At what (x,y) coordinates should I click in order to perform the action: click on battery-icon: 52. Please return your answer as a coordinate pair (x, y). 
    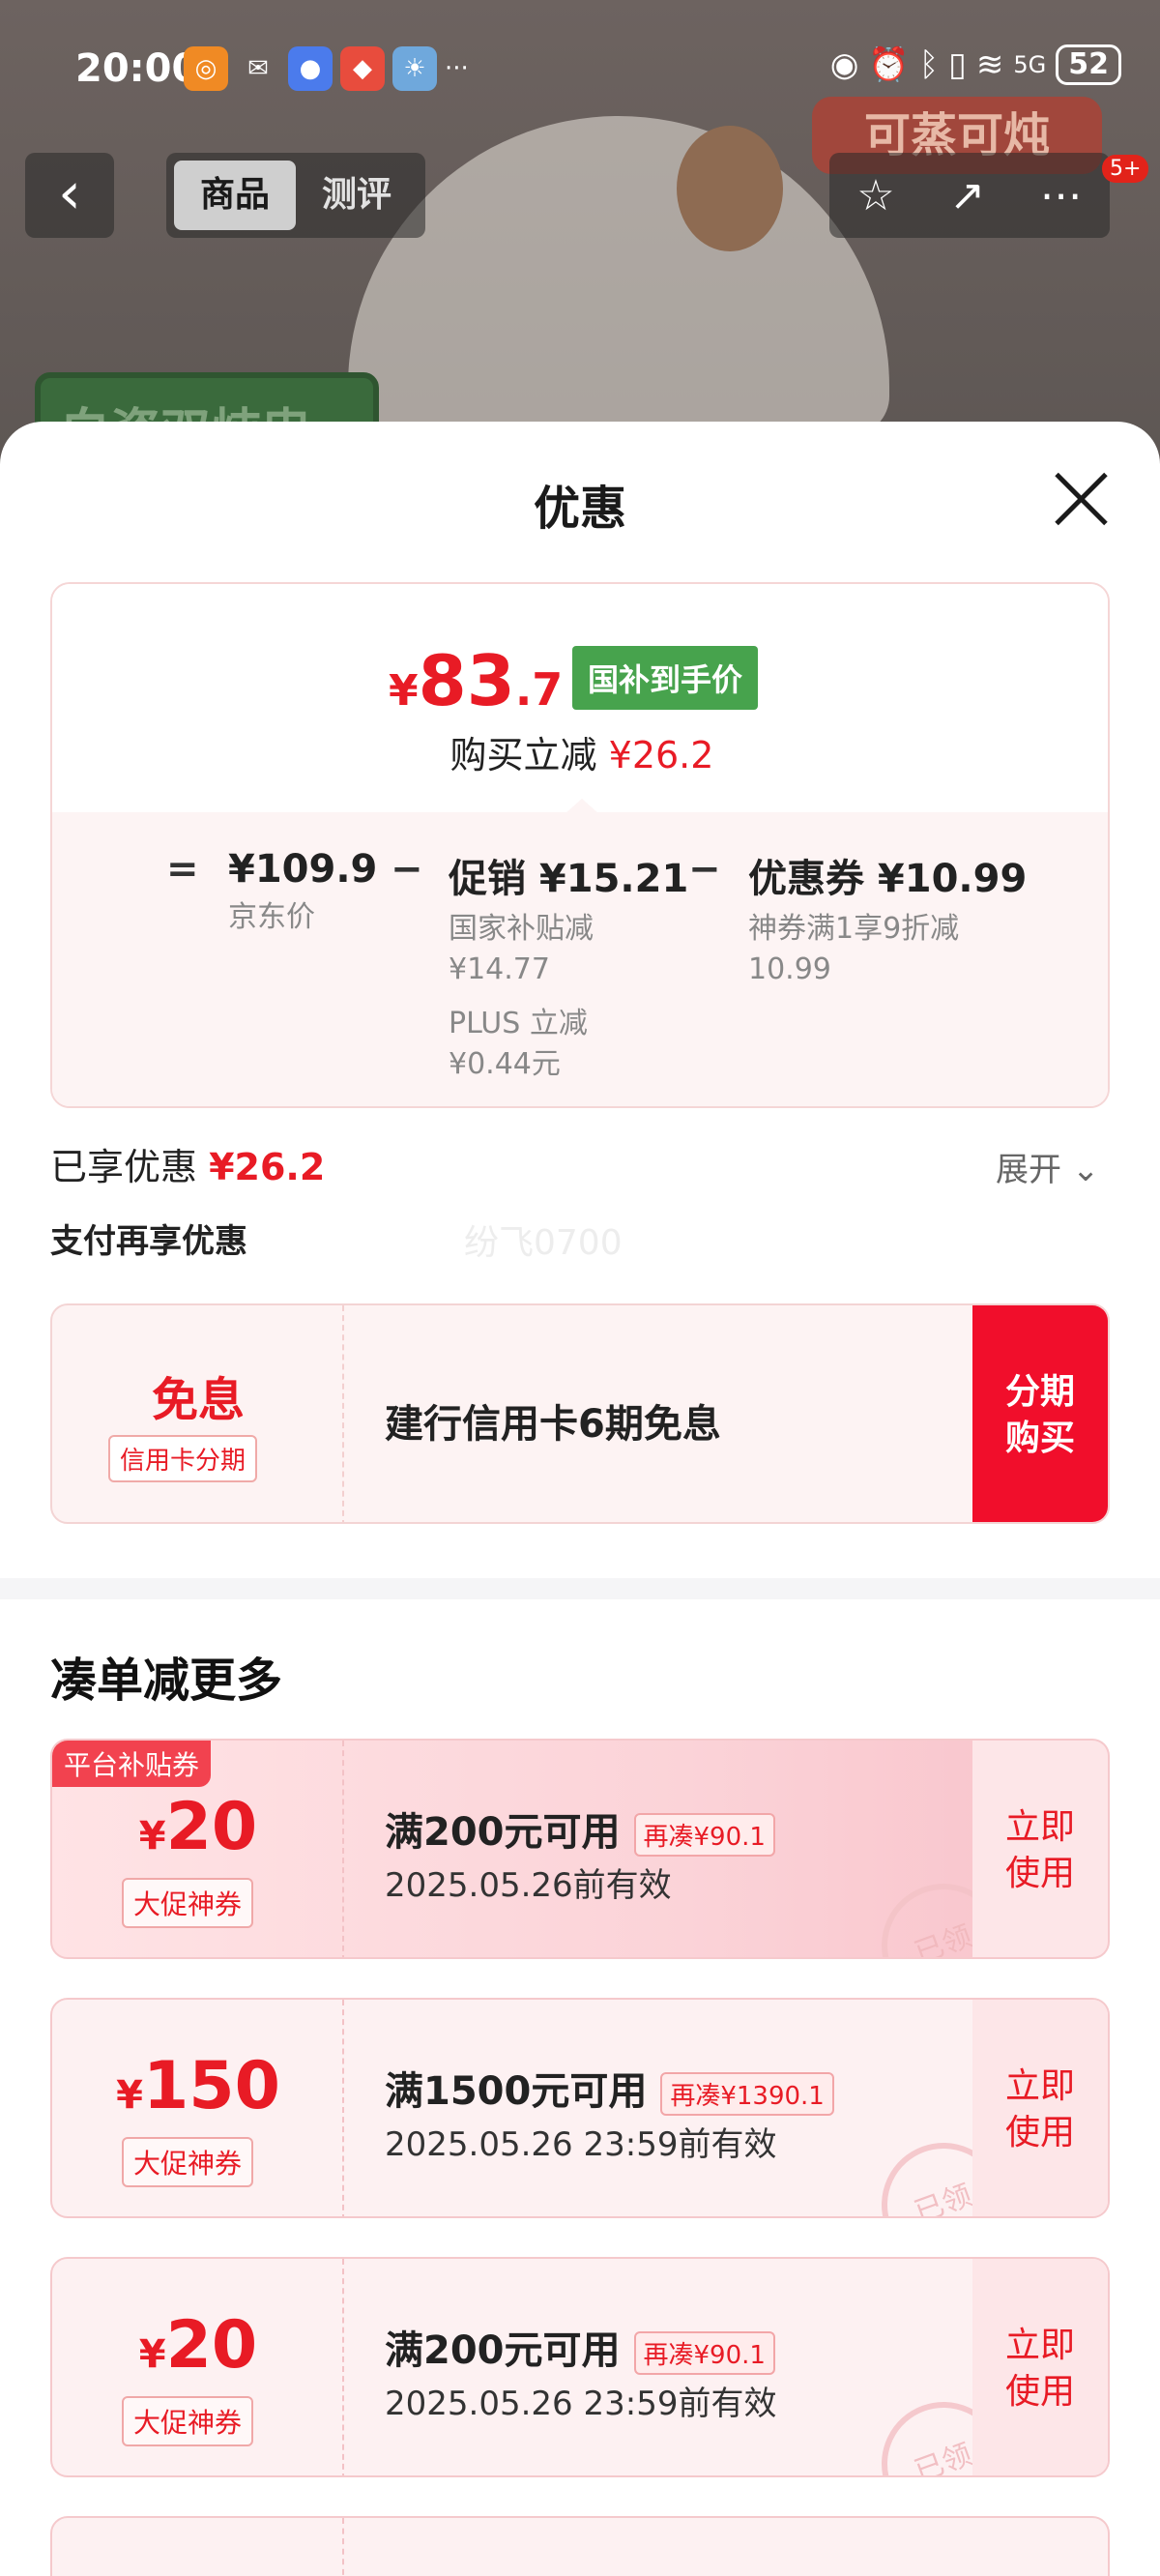
    Looking at the image, I should click on (1088, 64).